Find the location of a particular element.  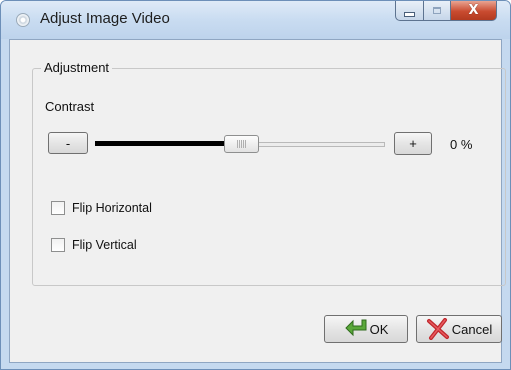

app-icon is located at coordinates (23, 20).